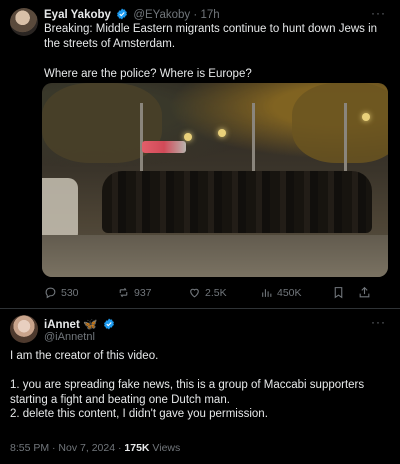  What do you see at coordinates (267, 293) in the screenshot?
I see `analytics-icon` at bounding box center [267, 293].